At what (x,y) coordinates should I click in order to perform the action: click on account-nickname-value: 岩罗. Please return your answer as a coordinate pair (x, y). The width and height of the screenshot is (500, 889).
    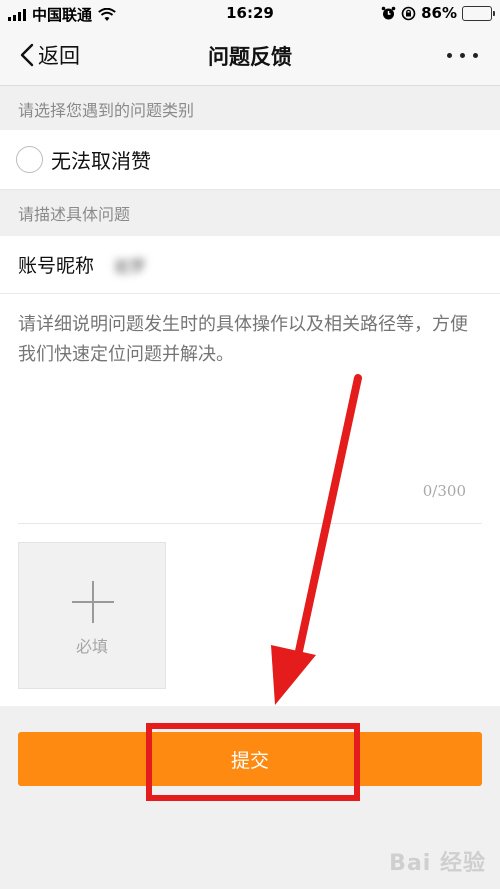
    Looking at the image, I should click on (130, 266).